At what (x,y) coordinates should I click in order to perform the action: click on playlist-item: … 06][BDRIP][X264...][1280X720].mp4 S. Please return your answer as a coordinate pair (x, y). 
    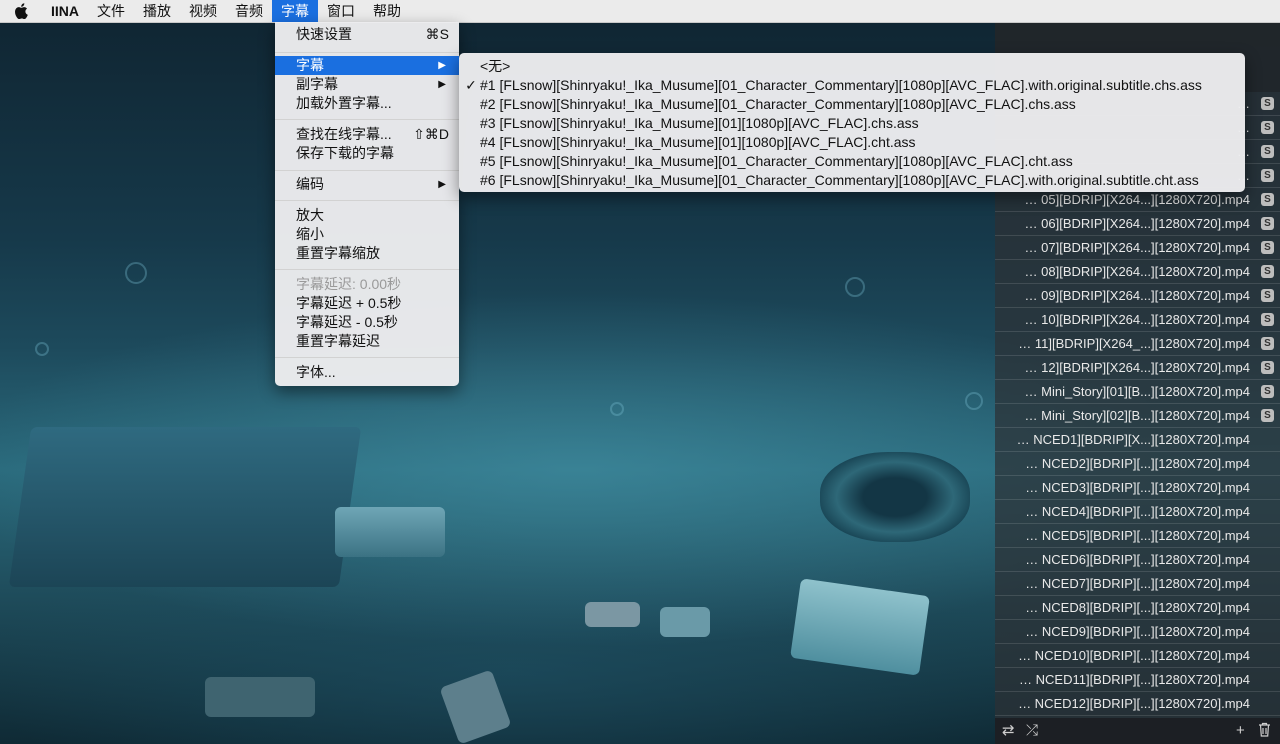
    Looking at the image, I should click on (1137, 224).